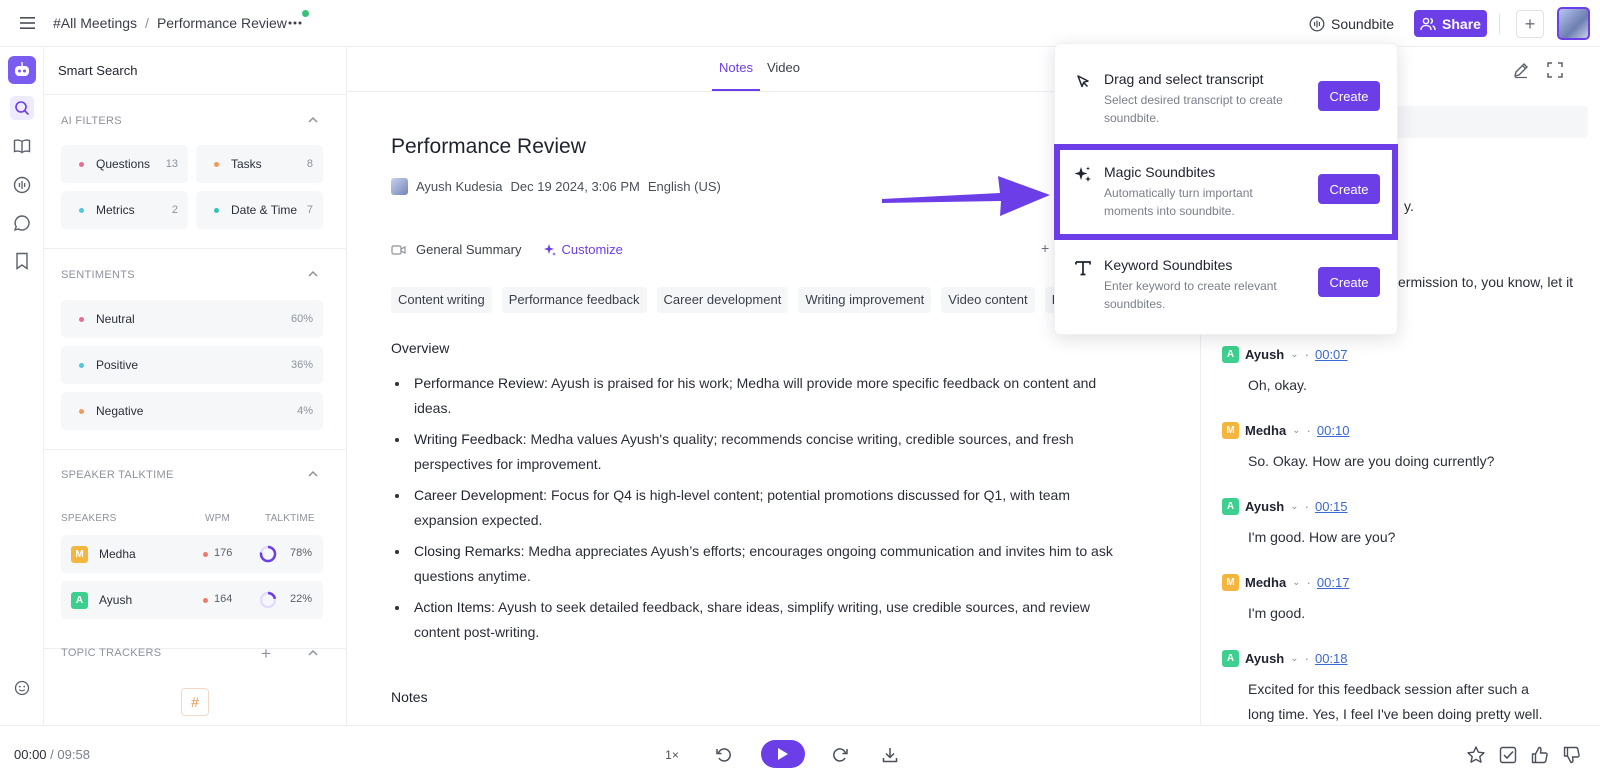 The width and height of the screenshot is (1600, 782). Describe the element at coordinates (1230, 430) in the screenshot. I see `speaker-badge: M` at that location.